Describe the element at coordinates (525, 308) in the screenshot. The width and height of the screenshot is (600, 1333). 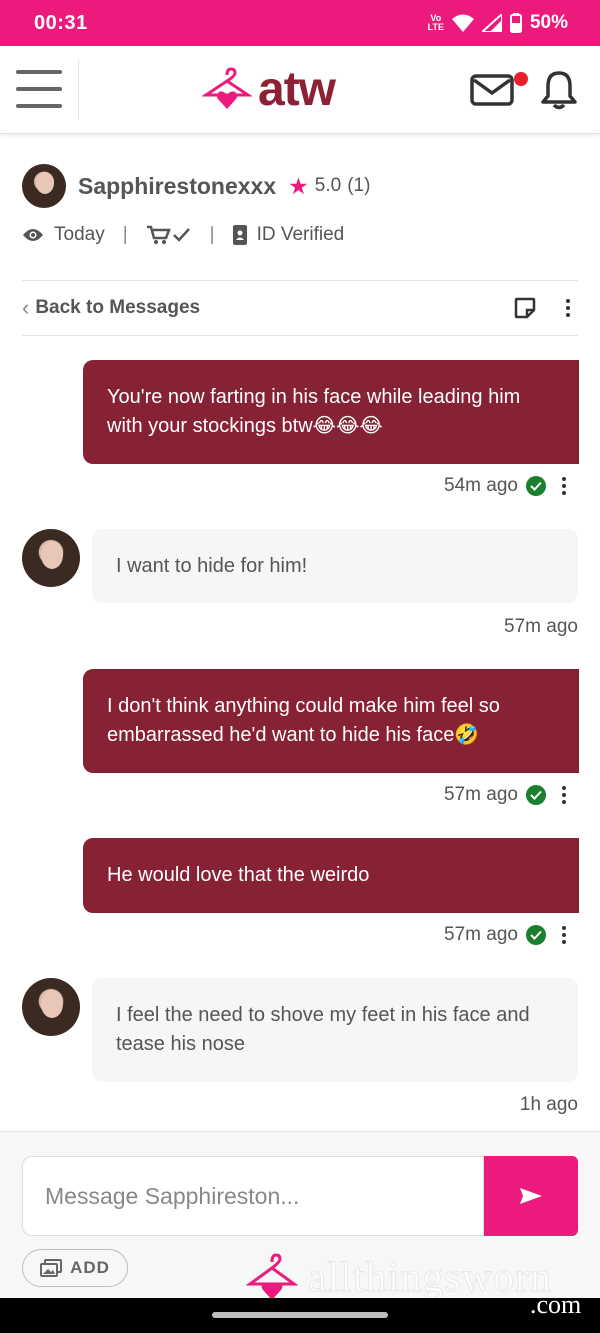
I see `note-icon` at that location.